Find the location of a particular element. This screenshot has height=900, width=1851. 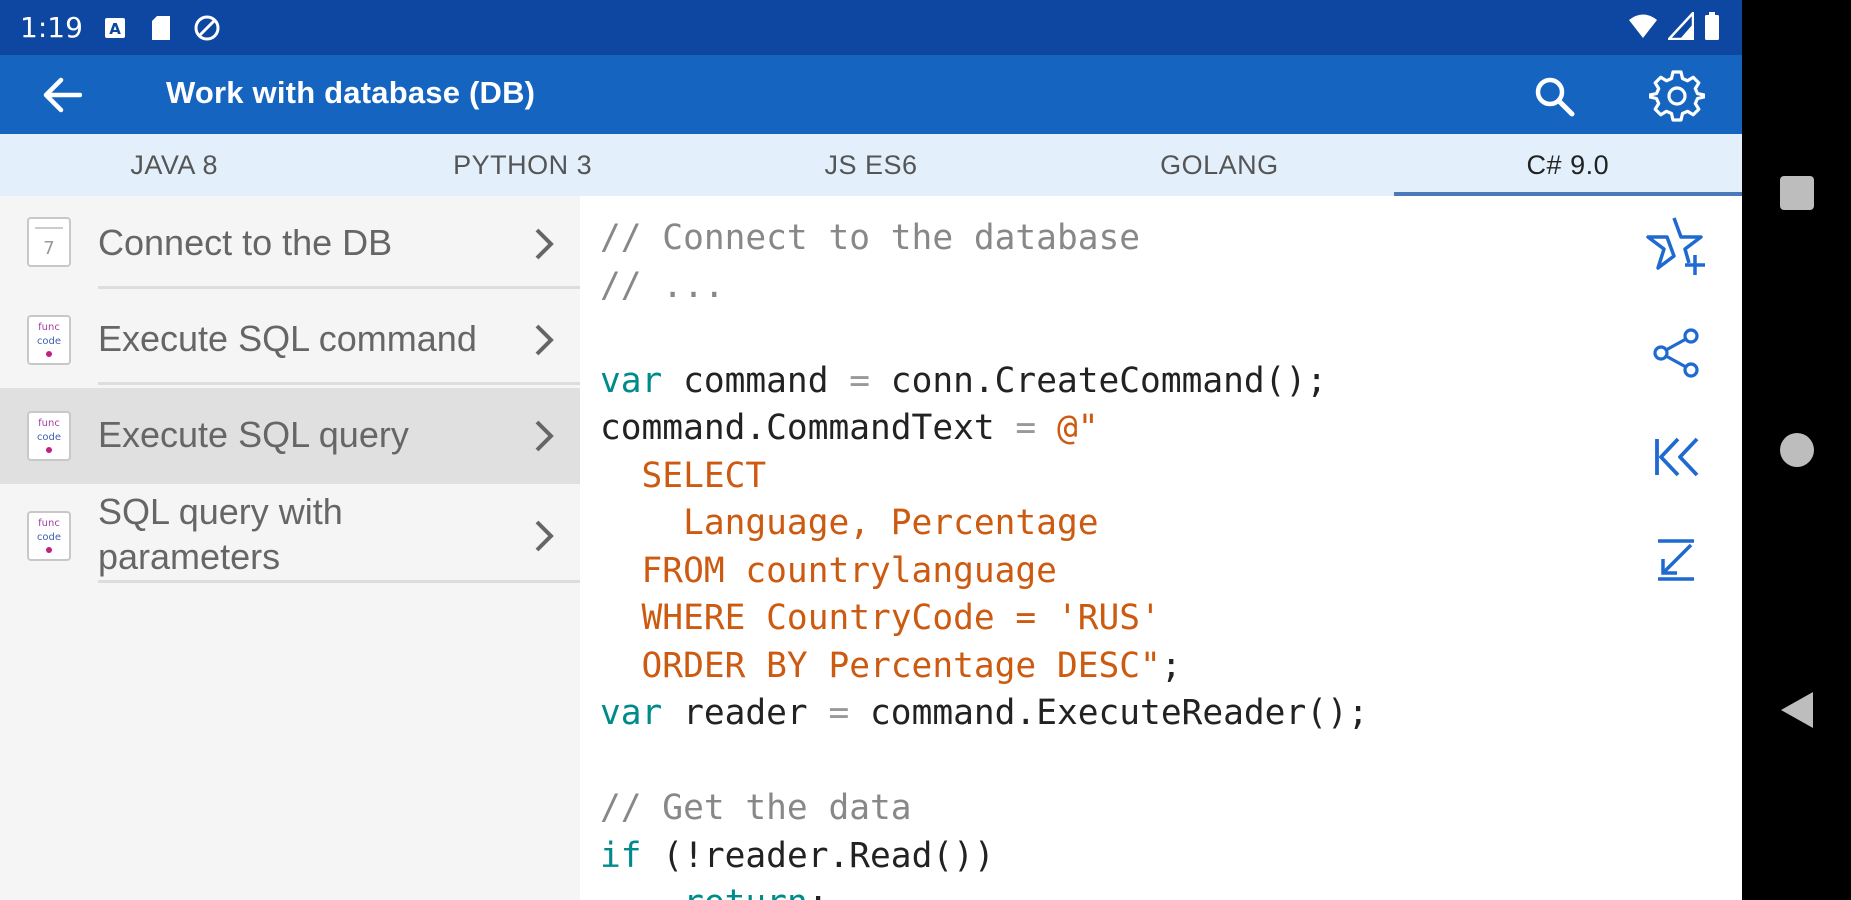

search-icon is located at coordinates (1555, 97).